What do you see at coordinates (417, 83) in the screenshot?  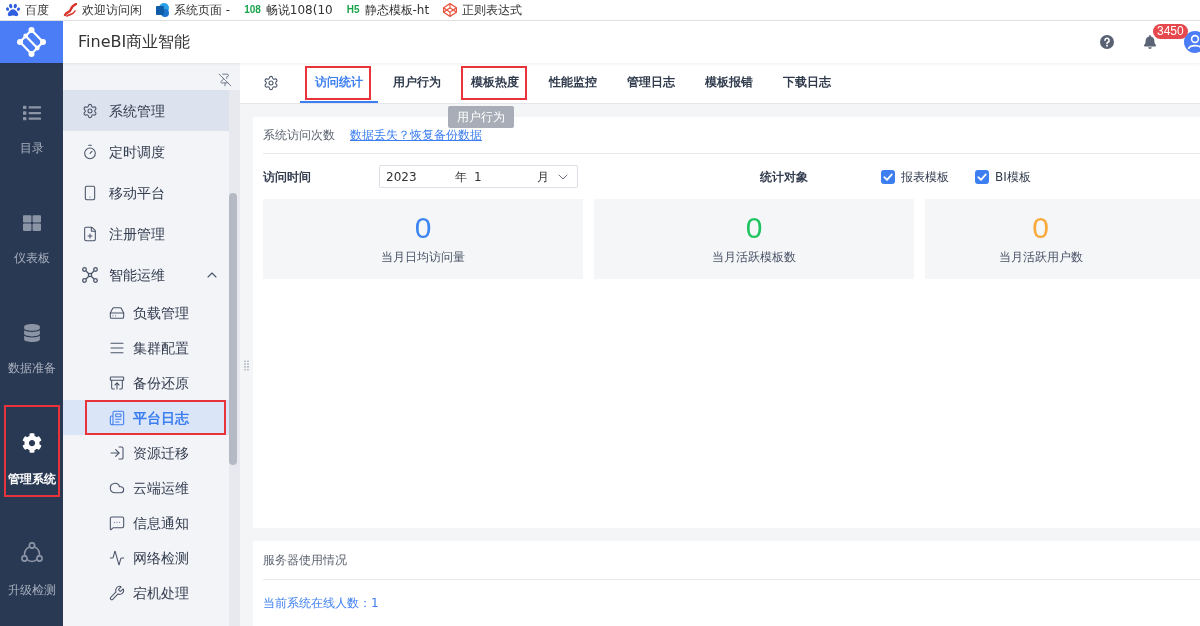 I see `tab: 用户行为` at bounding box center [417, 83].